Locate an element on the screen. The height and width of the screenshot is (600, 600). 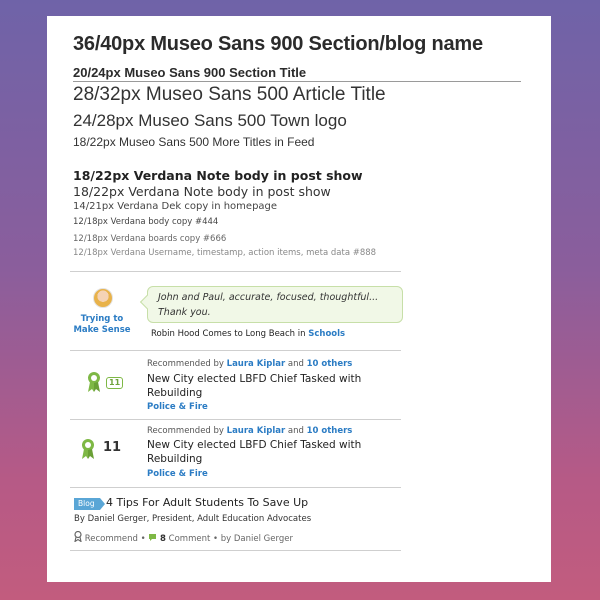
story-title-link: Robin Hood Comes to Long Beach is located at coordinates (223, 334).